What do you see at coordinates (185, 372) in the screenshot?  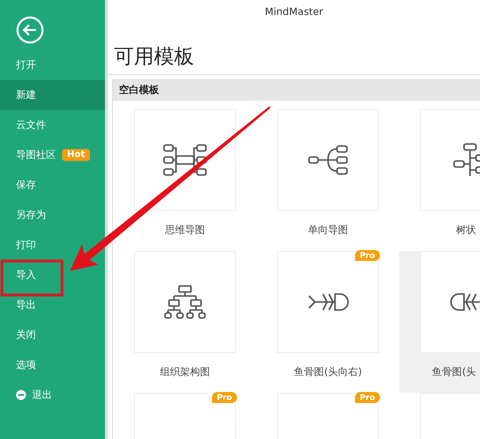 I see `template-label: 组织架构图` at bounding box center [185, 372].